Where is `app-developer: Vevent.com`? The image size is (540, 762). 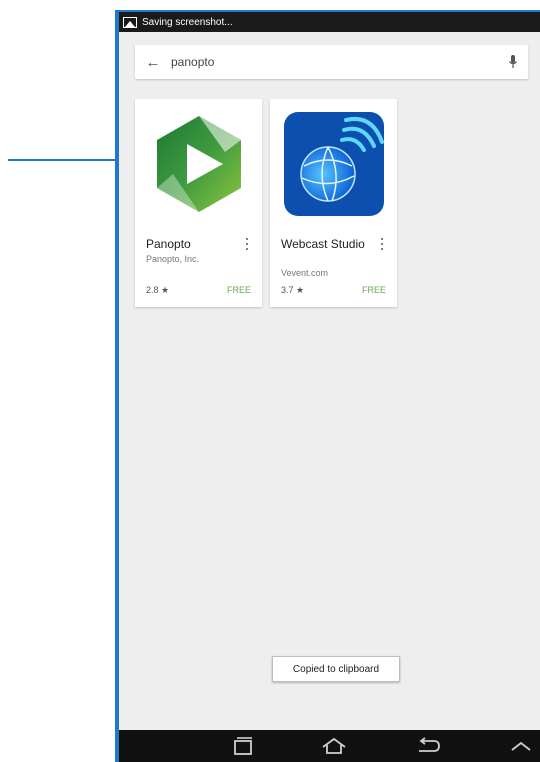
app-developer: Vevent.com is located at coordinates (305, 273).